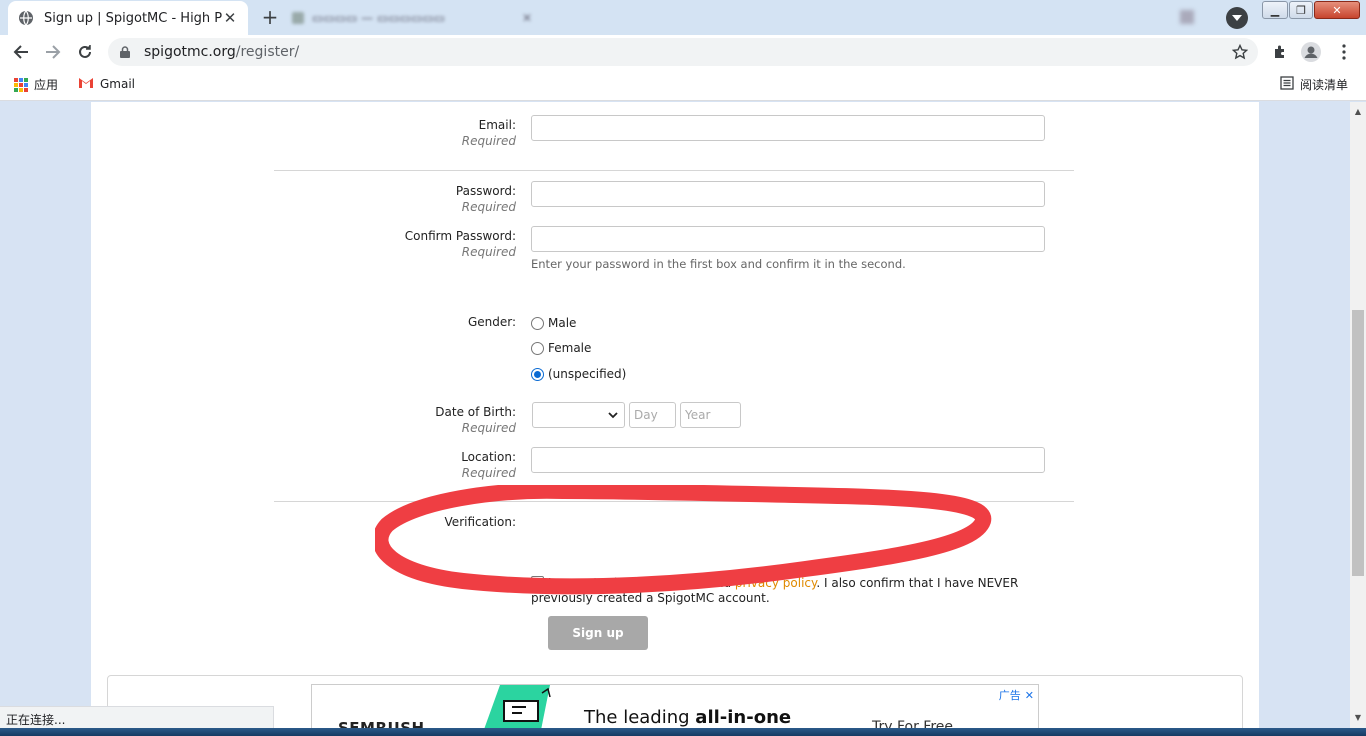  What do you see at coordinates (1344, 52) in the screenshot?
I see `menu-kebab-icon` at bounding box center [1344, 52].